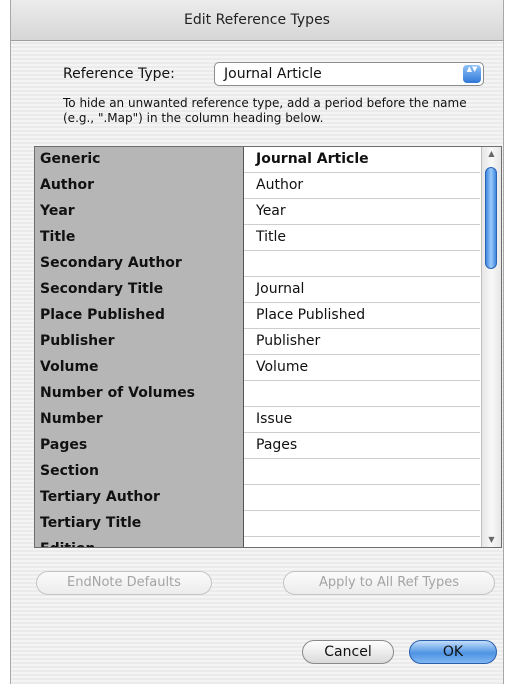 This screenshot has height=684, width=508. What do you see at coordinates (139, 420) in the screenshot?
I see `field-name-cell: Number` at bounding box center [139, 420].